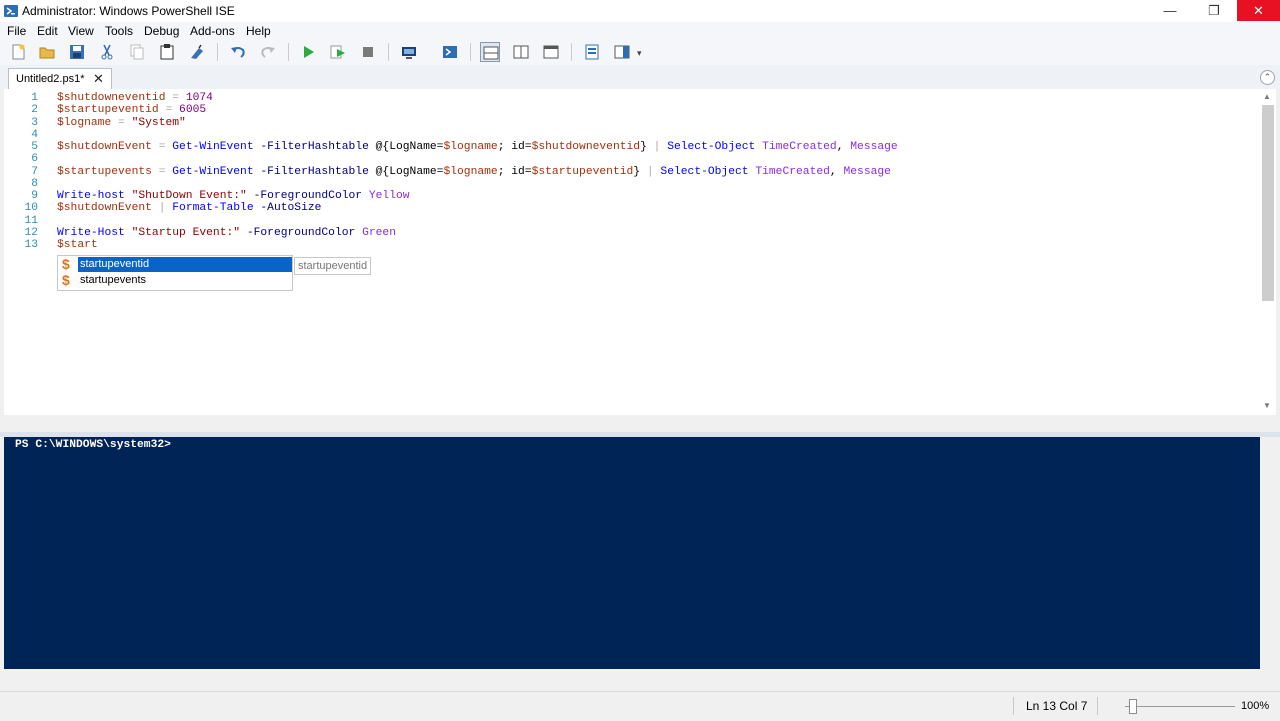  What do you see at coordinates (47, 31) in the screenshot?
I see `menu-edit: Edit` at bounding box center [47, 31].